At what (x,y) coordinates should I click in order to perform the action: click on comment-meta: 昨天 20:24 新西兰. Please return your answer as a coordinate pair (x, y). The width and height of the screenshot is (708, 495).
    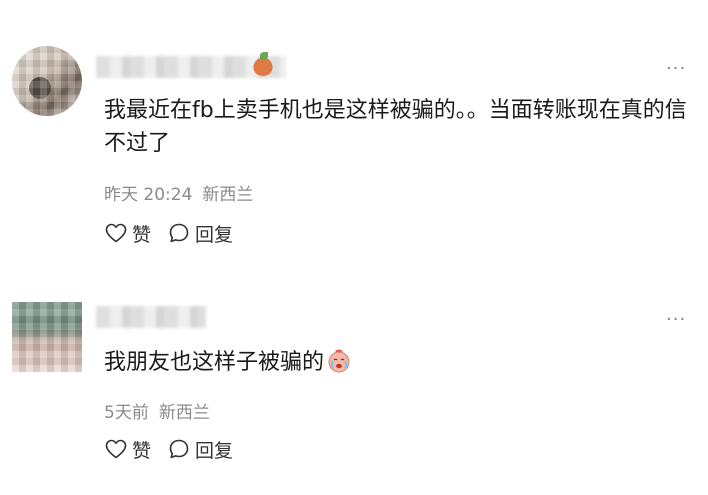
    Looking at the image, I should click on (178, 192).